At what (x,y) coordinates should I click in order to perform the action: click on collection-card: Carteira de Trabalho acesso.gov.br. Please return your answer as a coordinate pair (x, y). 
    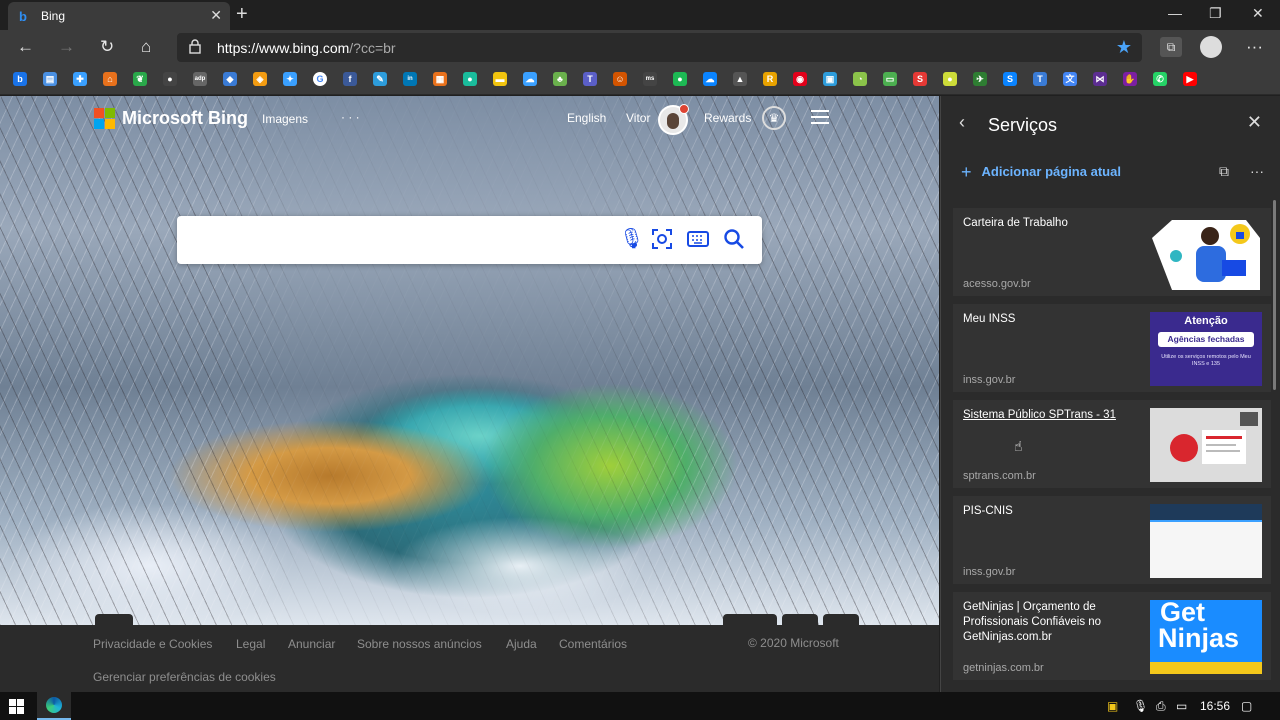
    Looking at the image, I should click on (1112, 252).